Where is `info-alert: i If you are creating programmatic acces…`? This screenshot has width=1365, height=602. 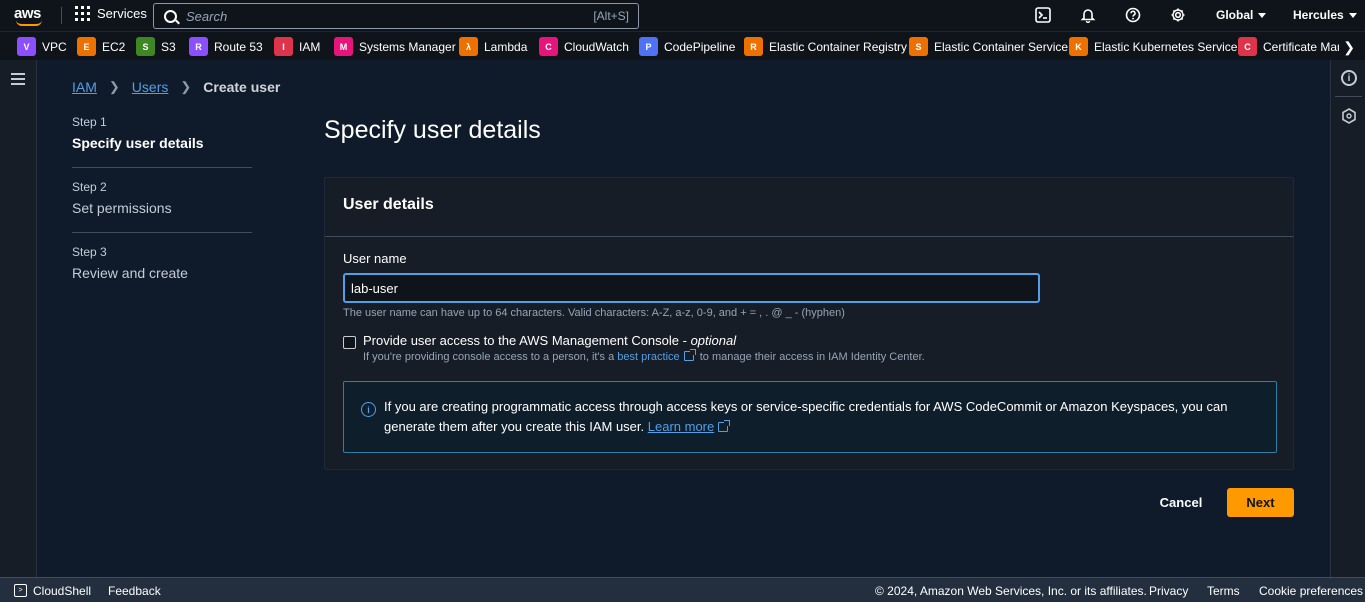
info-alert: i If you are creating programmatic acces… is located at coordinates (810, 417).